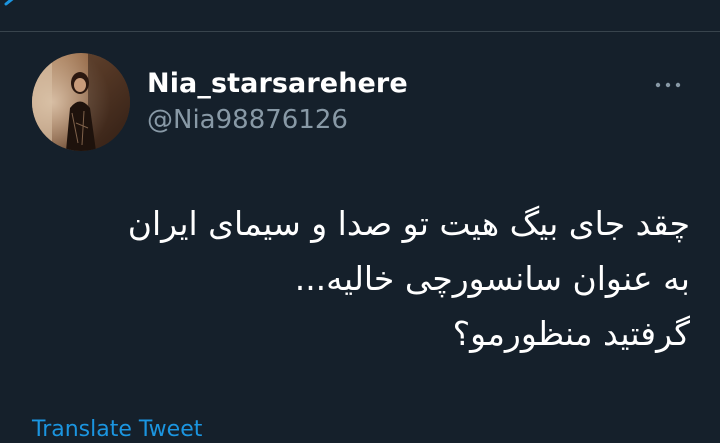 This screenshot has width=720, height=443. What do you see at coordinates (668, 85) in the screenshot?
I see `more-horizontal-icon` at bounding box center [668, 85].